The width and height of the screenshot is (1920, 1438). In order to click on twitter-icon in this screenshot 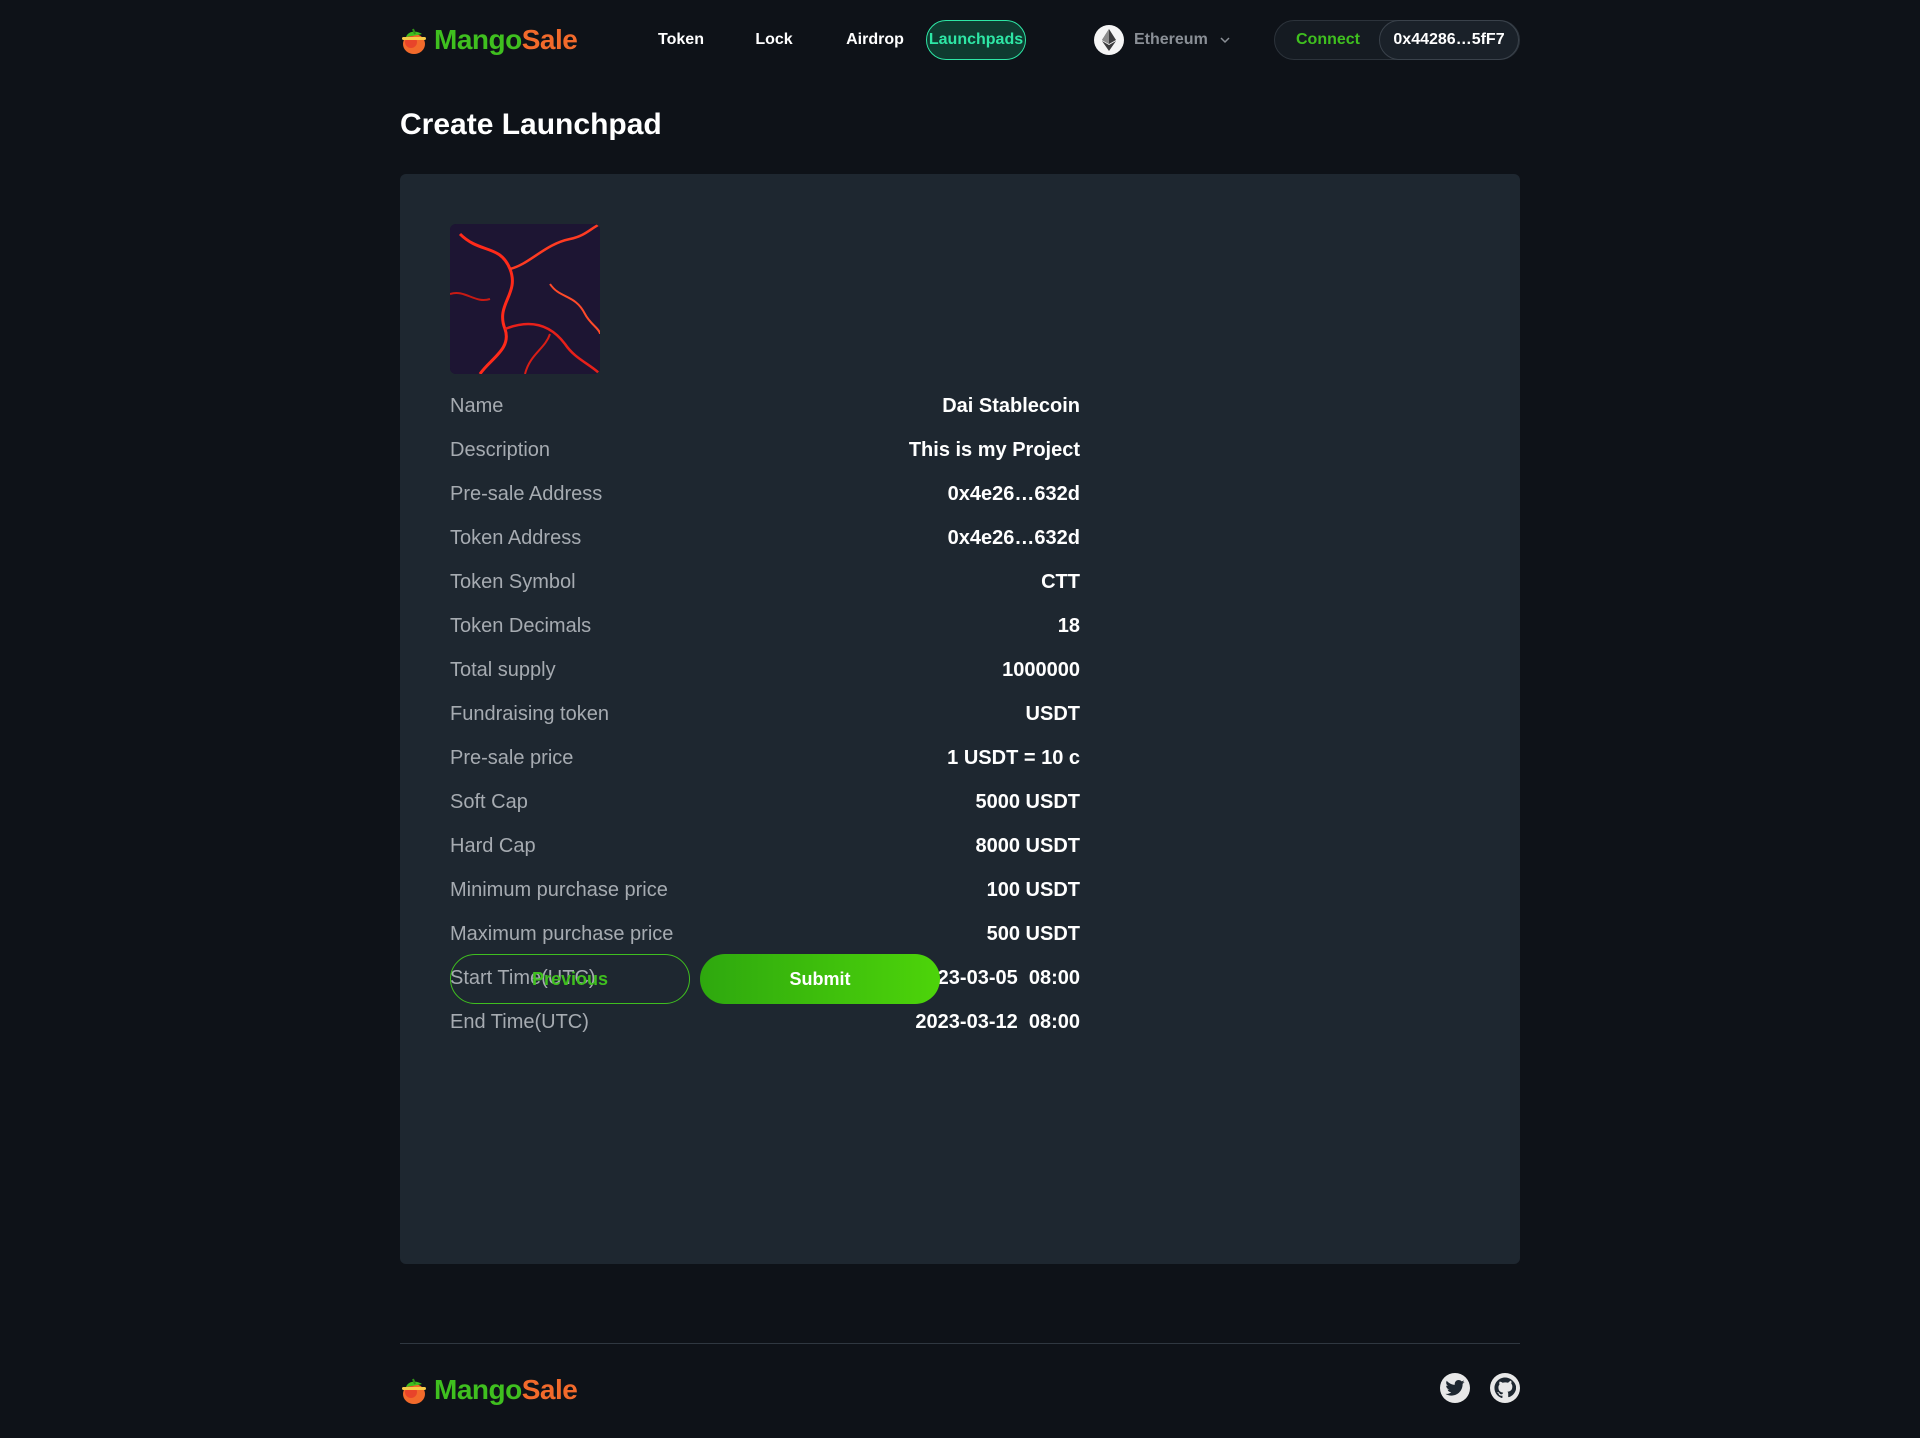, I will do `click(1455, 1388)`.